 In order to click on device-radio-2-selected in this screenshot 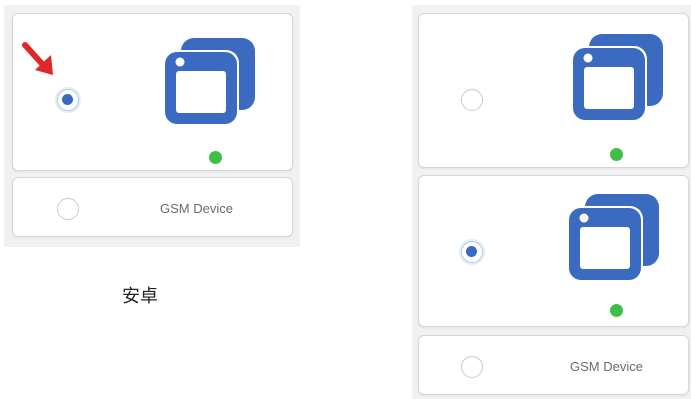, I will do `click(472, 252)`.